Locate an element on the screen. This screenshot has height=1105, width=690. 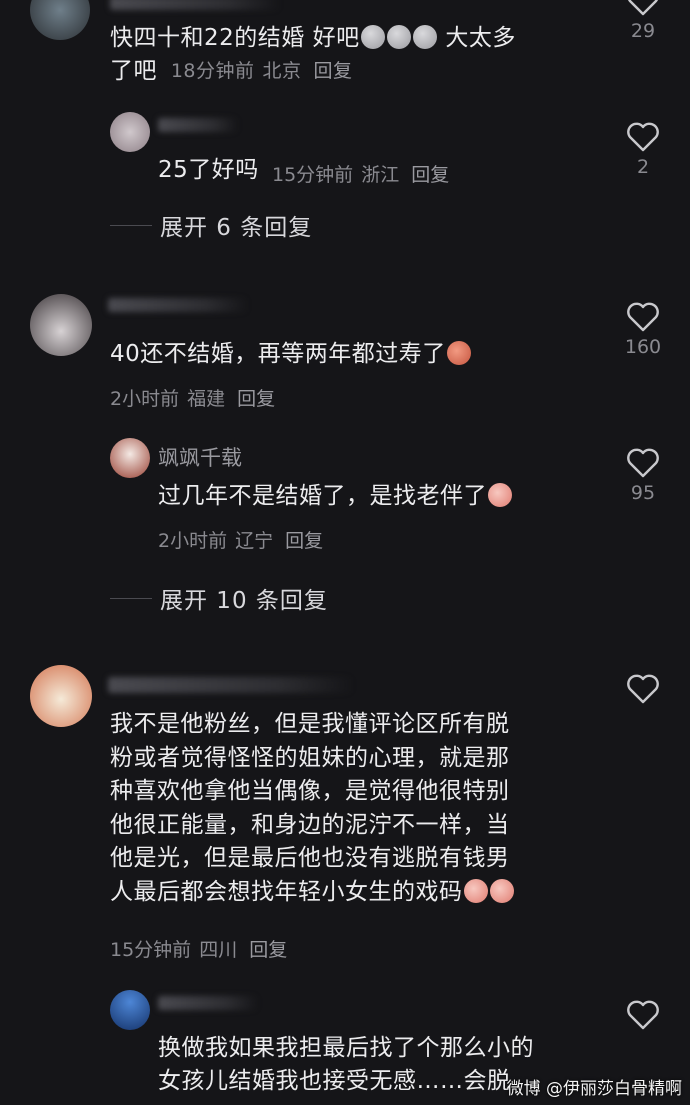
comment-text-line: 了吧 is located at coordinates (133, 71).